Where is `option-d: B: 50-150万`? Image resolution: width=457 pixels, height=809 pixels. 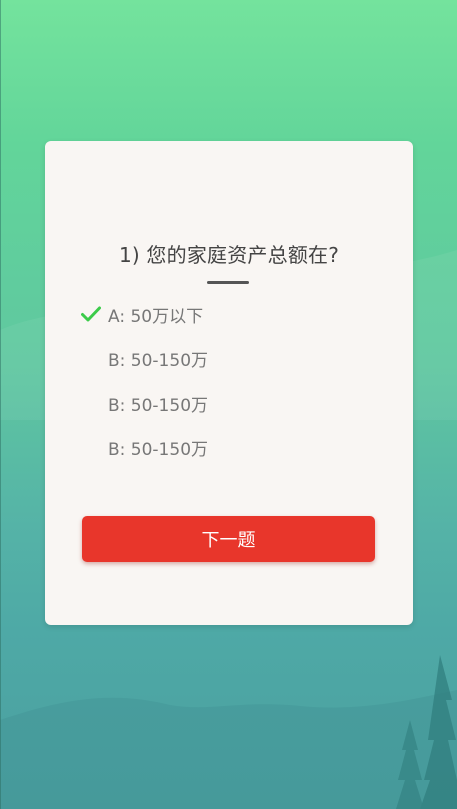 option-d: B: 50-150万 is located at coordinates (226, 447).